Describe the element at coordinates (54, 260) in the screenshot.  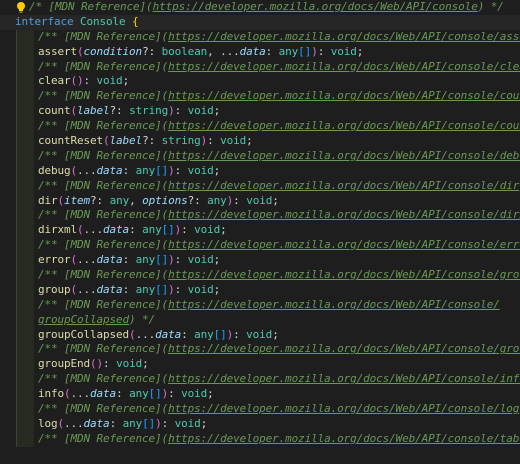
I see `token: error` at that location.